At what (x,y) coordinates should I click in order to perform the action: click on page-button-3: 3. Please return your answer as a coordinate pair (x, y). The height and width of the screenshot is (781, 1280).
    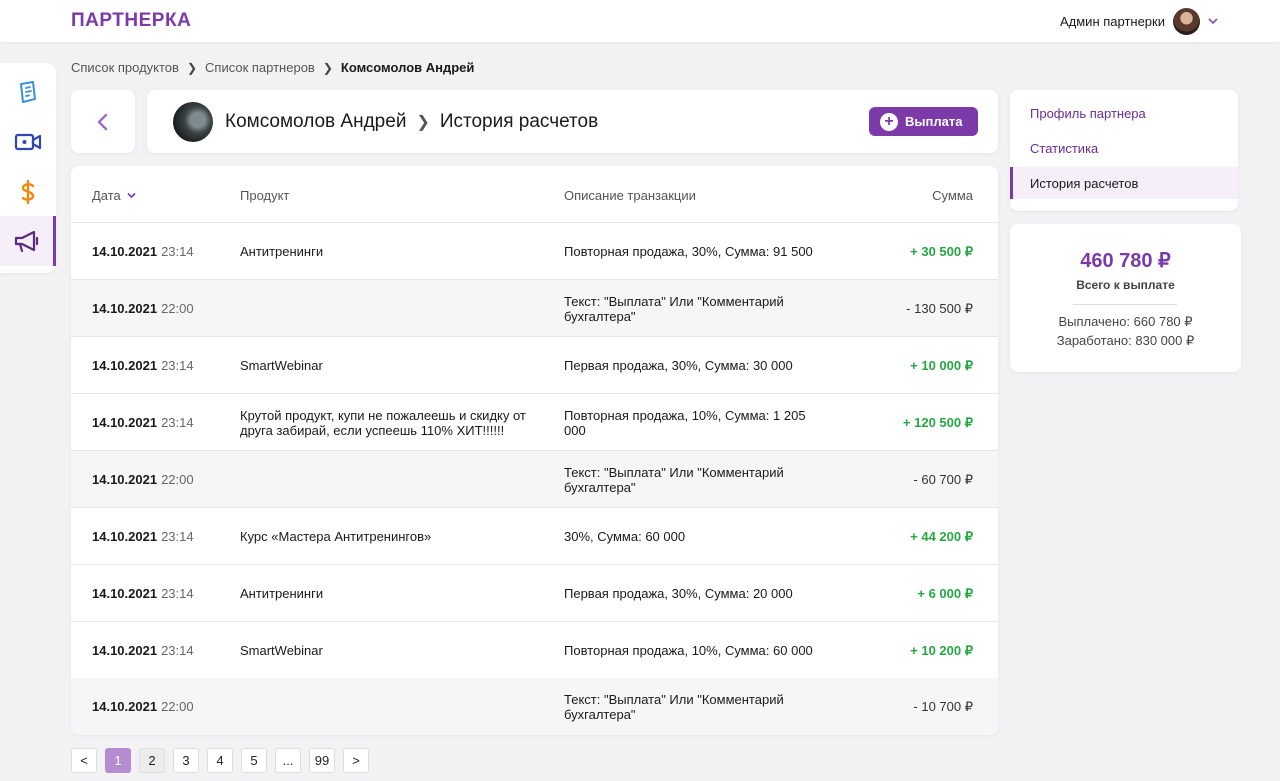
    Looking at the image, I should click on (186, 760).